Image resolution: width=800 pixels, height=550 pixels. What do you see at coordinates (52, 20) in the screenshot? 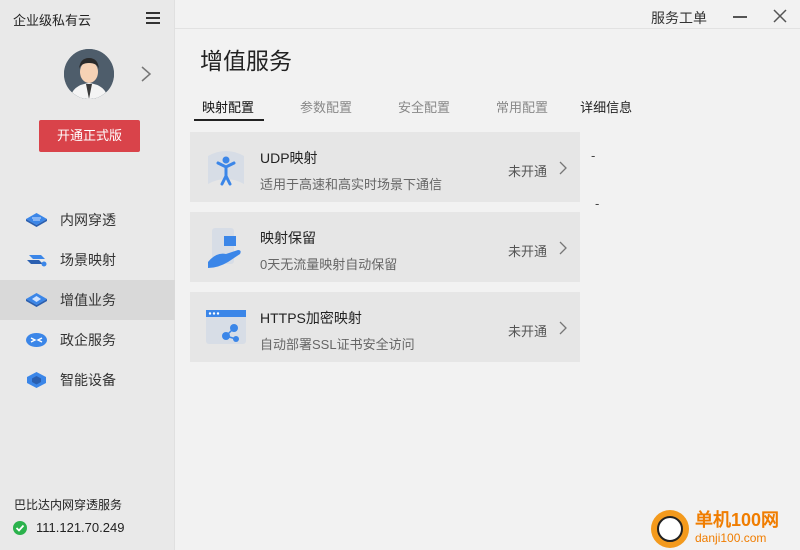
I see `brand-title: 企业级私有云` at bounding box center [52, 20].